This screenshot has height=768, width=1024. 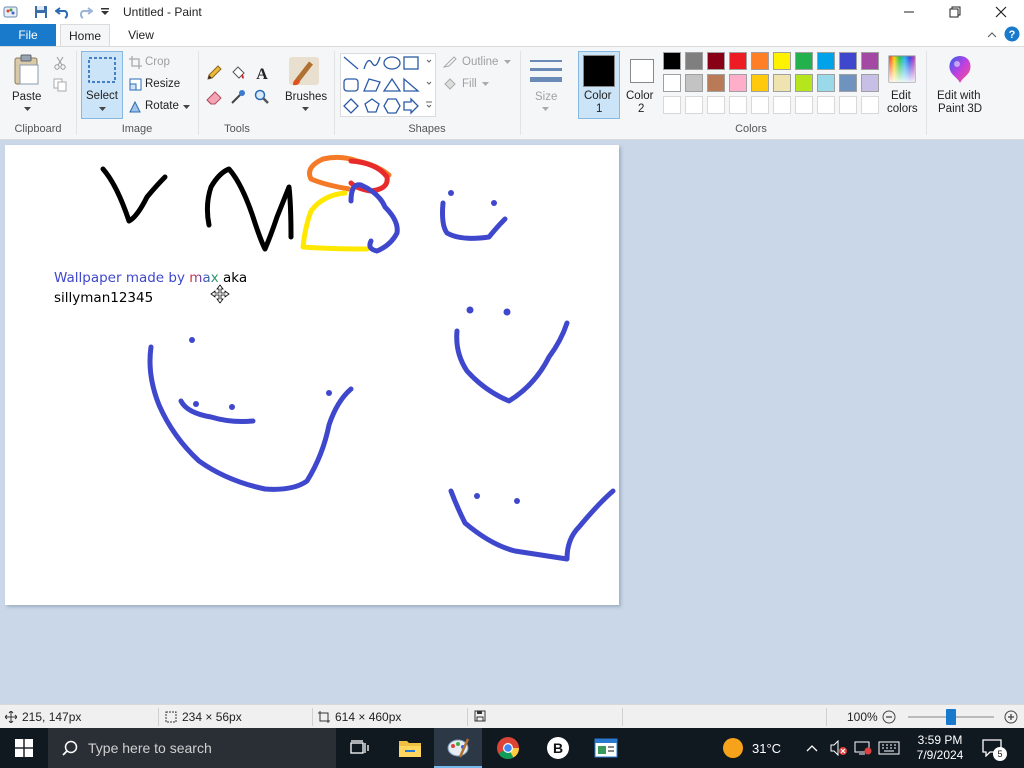 I want to click on eraser-icon, so click(x=214, y=97).